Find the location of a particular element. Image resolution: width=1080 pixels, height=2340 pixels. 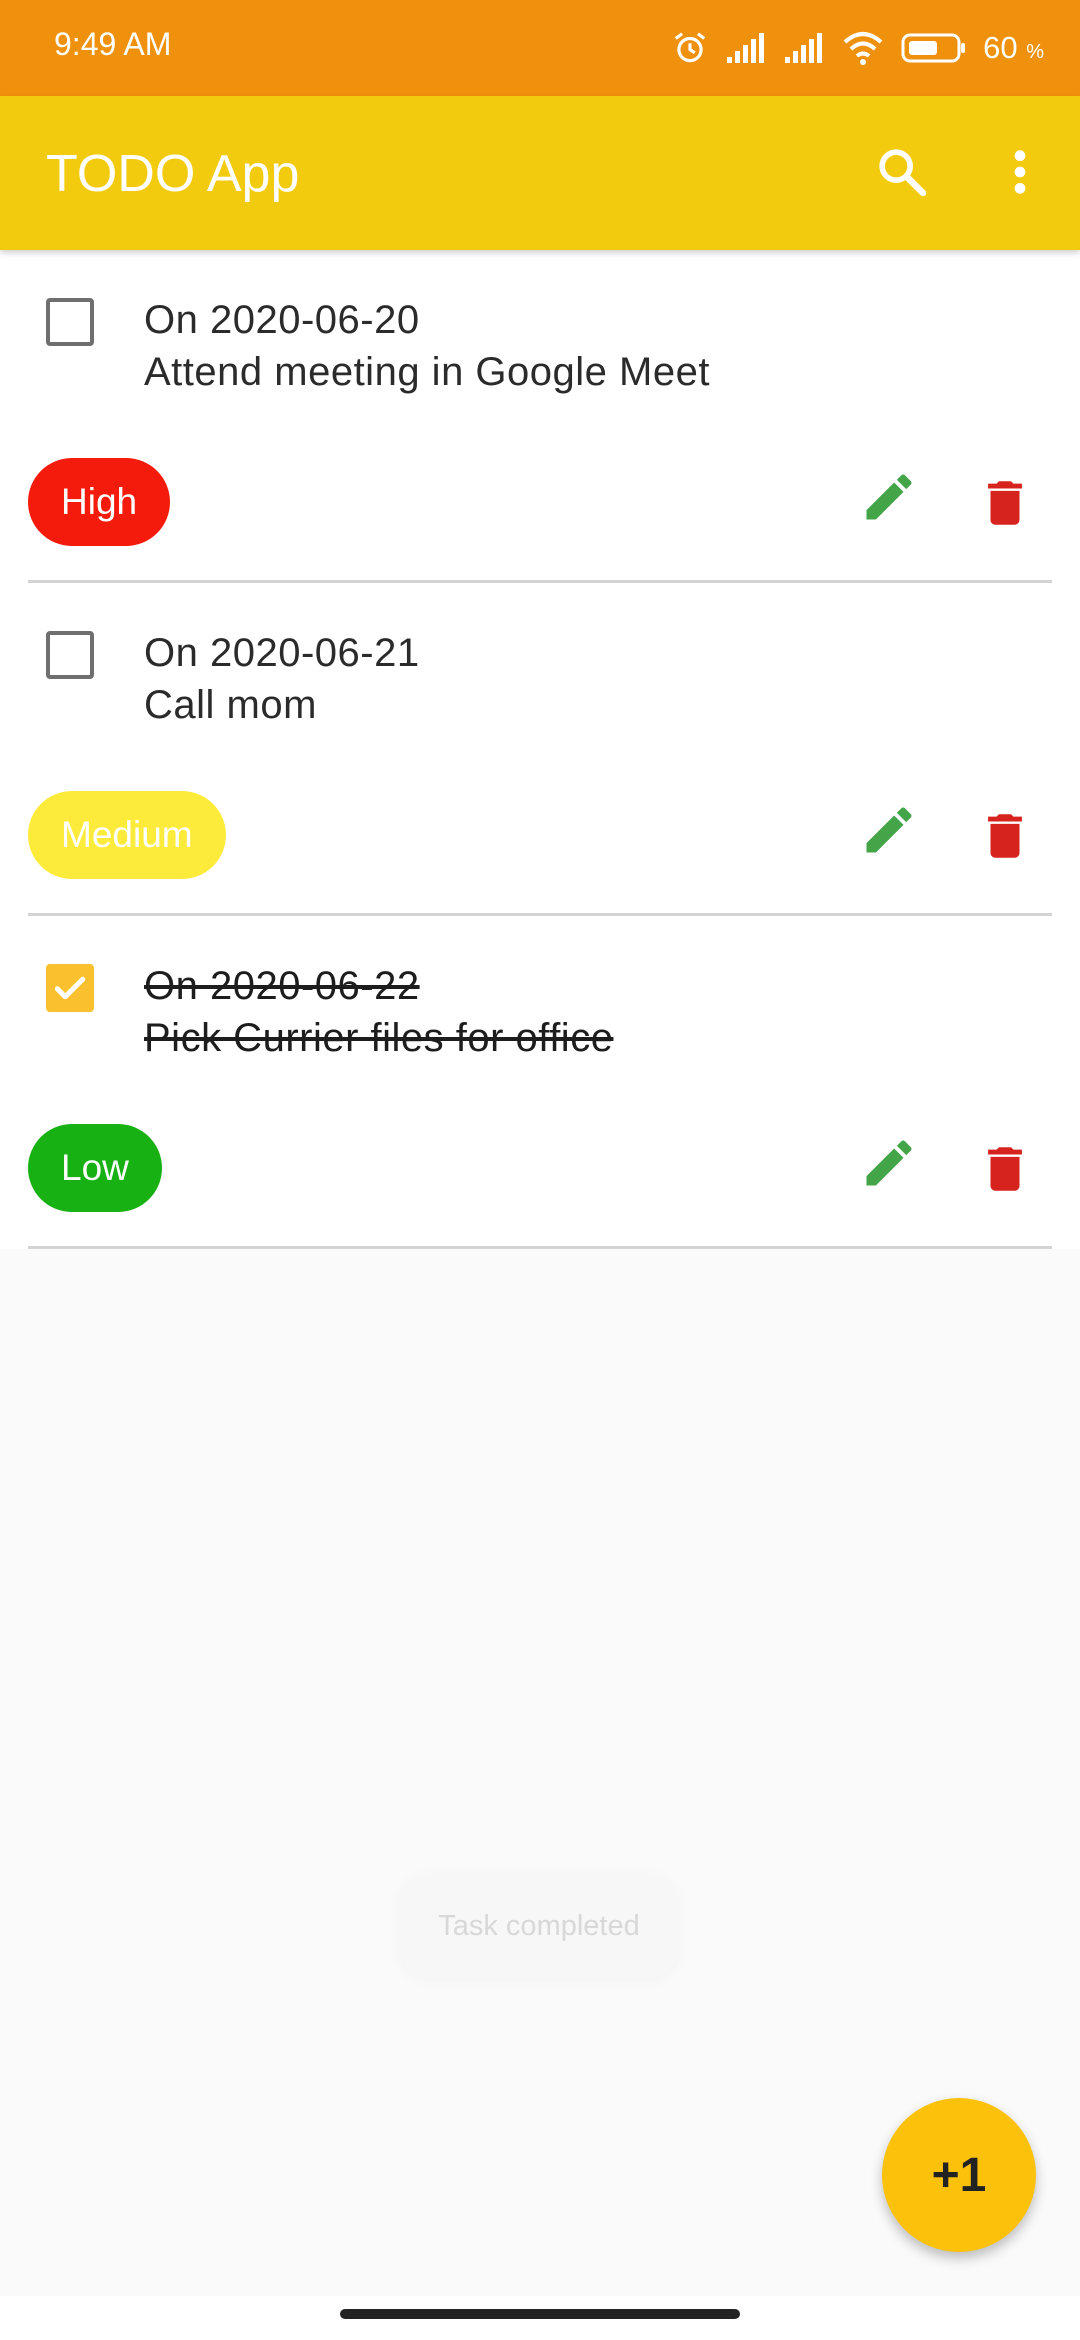

priority-chip: High is located at coordinates (99, 502).